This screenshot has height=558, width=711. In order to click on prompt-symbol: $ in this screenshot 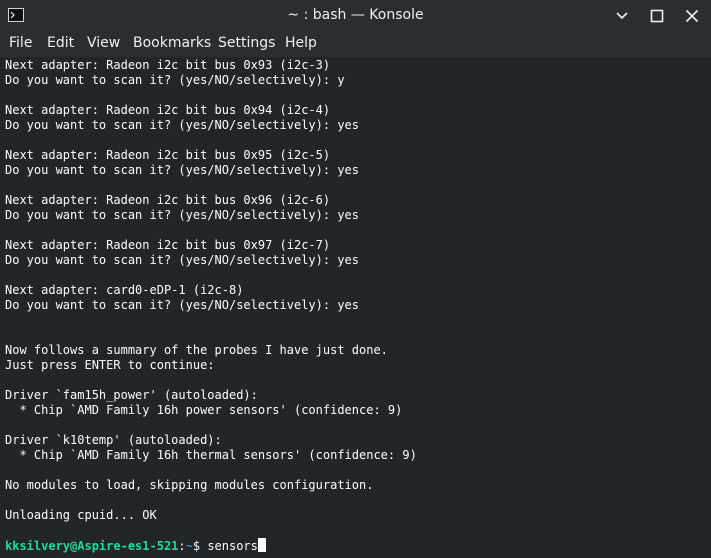, I will do `click(200, 546)`.